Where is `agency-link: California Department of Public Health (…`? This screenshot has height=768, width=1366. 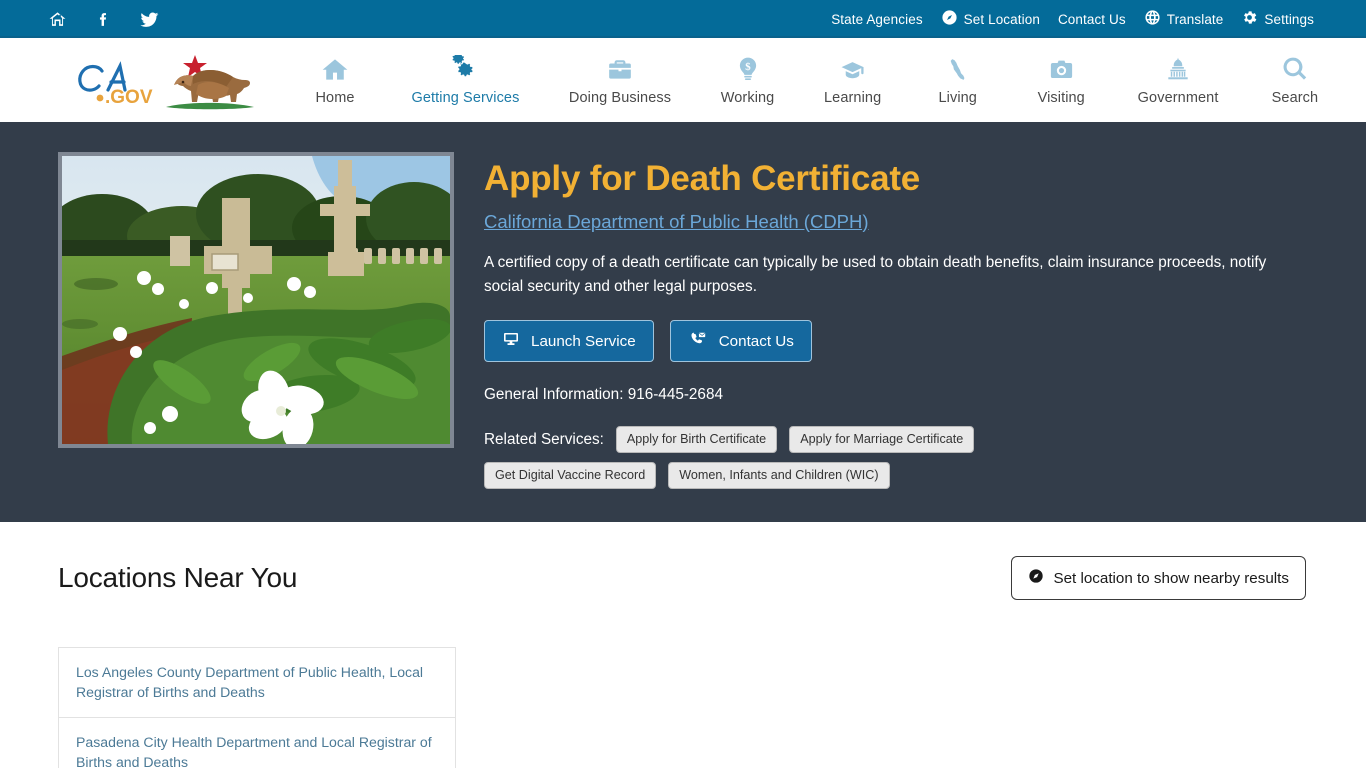 agency-link: California Department of Public Health (… is located at coordinates (676, 222).